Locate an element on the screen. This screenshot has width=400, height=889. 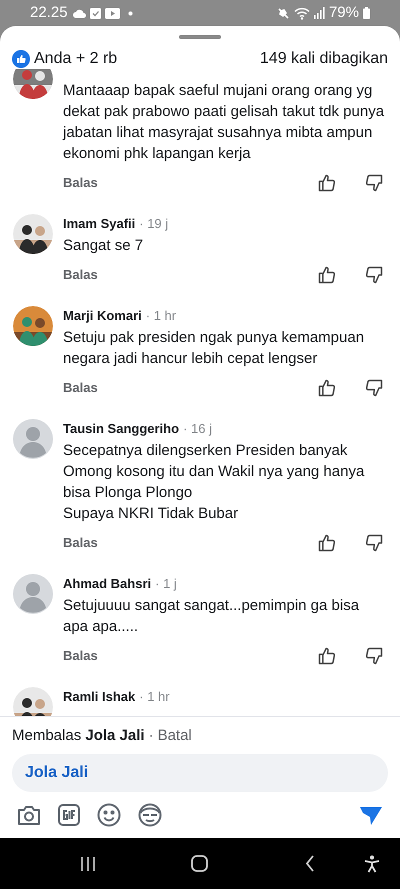
commenter-name: Ramli Ishak is located at coordinates (99, 696).